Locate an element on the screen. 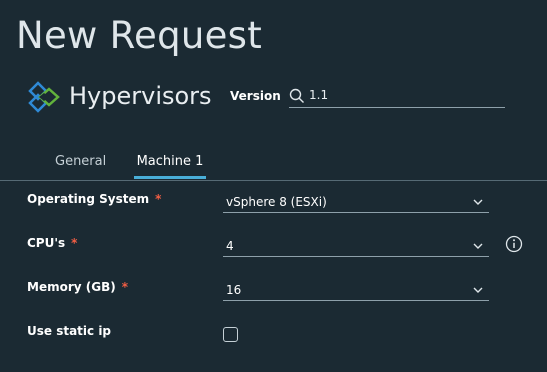  info-icon is located at coordinates (514, 244).